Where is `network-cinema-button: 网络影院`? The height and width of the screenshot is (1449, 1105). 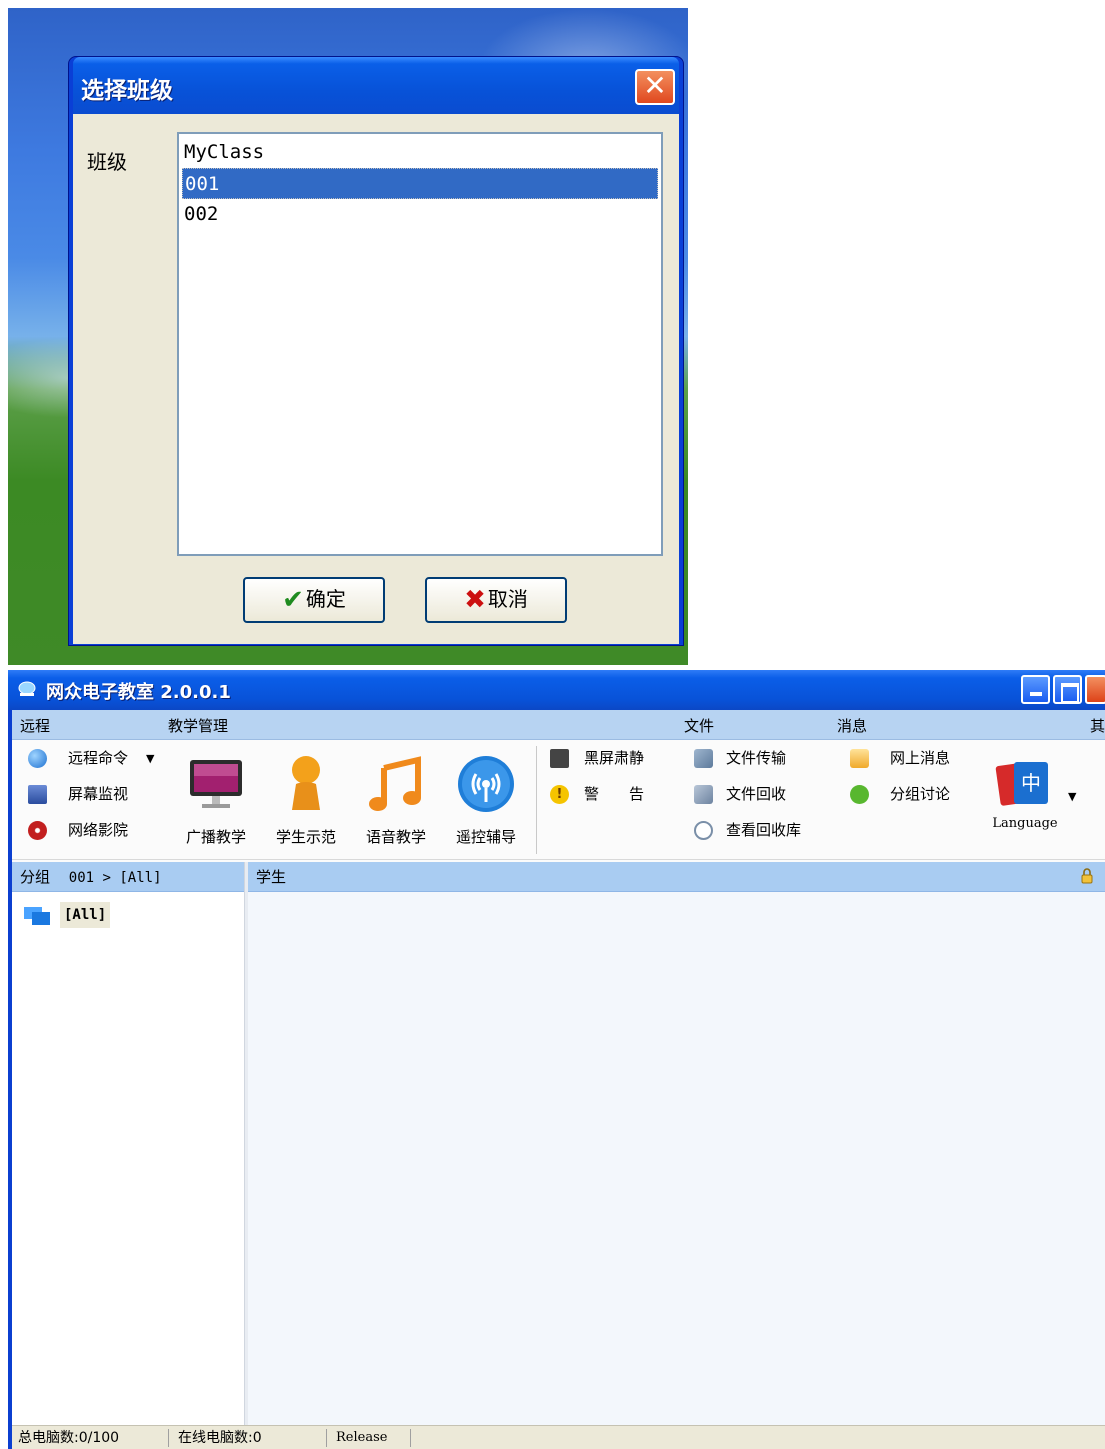
network-cinema-button: 网络影院 is located at coordinates (93, 830).